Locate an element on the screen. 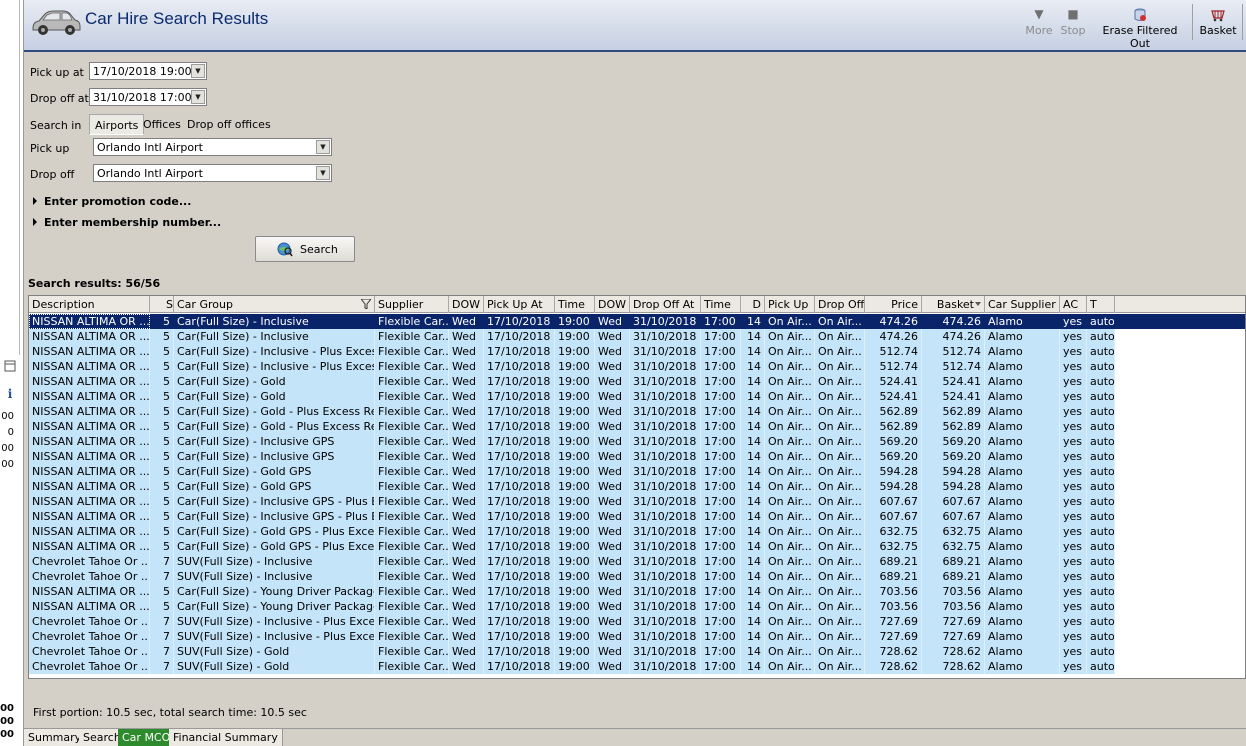 The height and width of the screenshot is (746, 1246). search-in-airports: Airports is located at coordinates (117, 124).